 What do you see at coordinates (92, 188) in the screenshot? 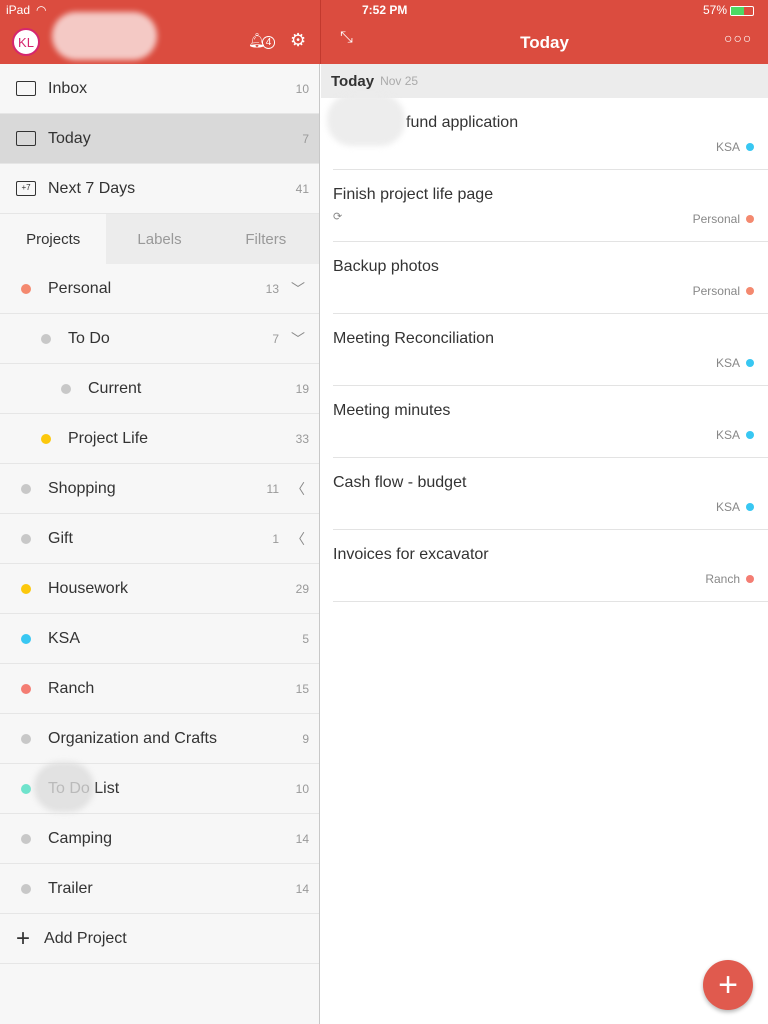
I see `nav-label: Next 7 Days` at bounding box center [92, 188].